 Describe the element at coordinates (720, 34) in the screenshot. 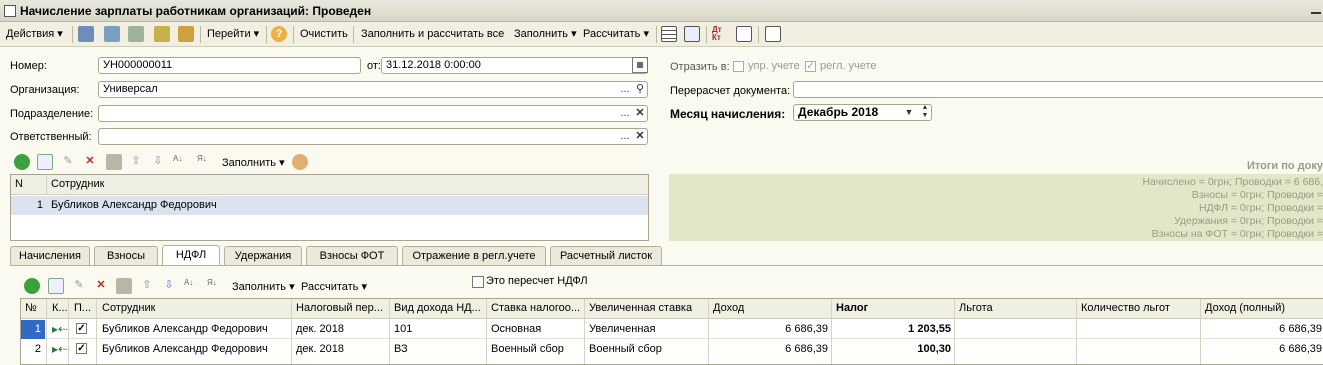

I see `dt-kt-icon: Дт Кт` at that location.